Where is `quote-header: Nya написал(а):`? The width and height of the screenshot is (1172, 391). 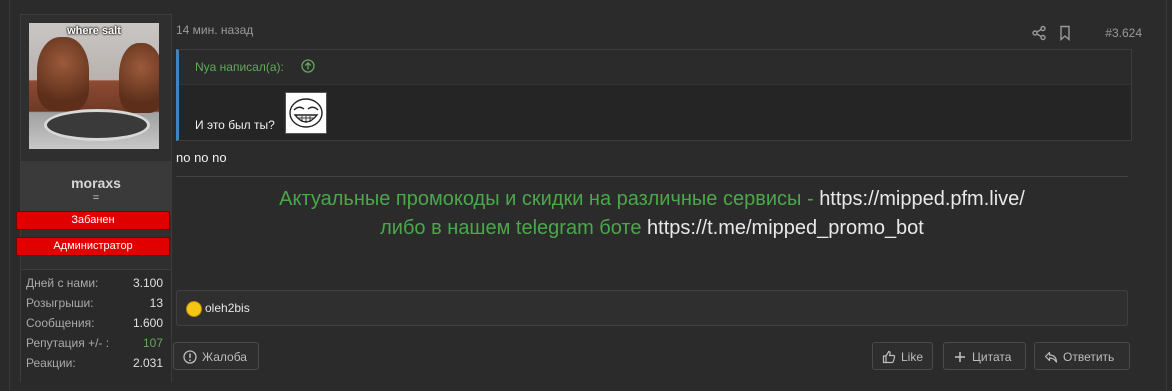
quote-header: Nya написал(а): is located at coordinates (655, 67).